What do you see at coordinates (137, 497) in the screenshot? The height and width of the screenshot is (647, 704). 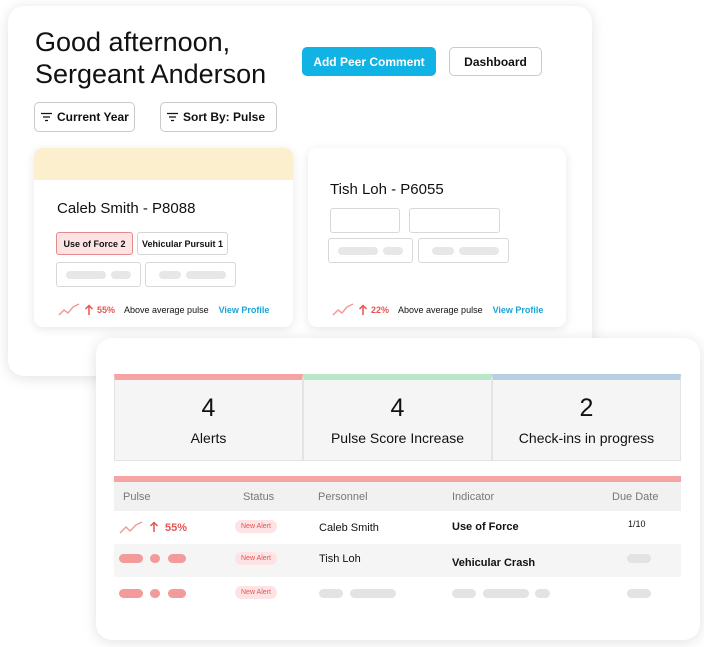 I see `column-header-pulse: Pulse` at bounding box center [137, 497].